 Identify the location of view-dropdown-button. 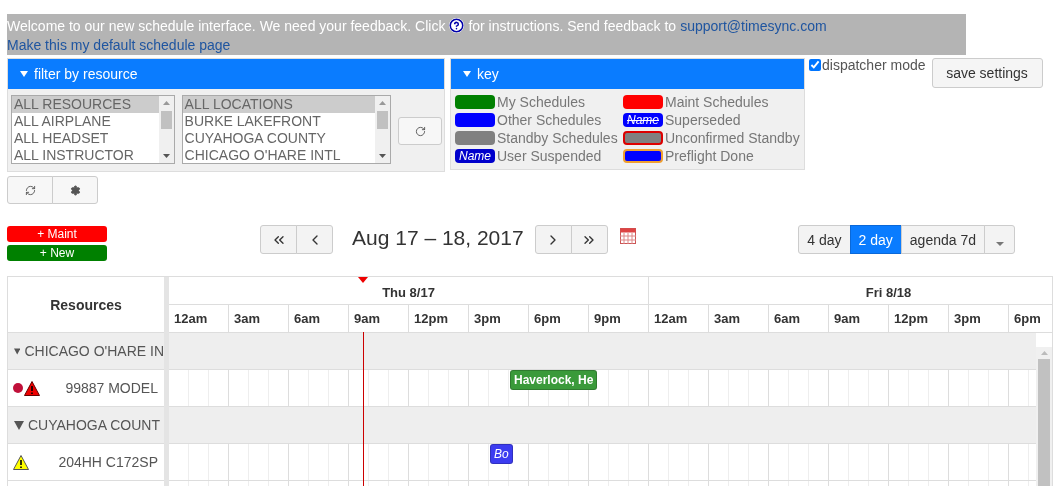
(999, 239).